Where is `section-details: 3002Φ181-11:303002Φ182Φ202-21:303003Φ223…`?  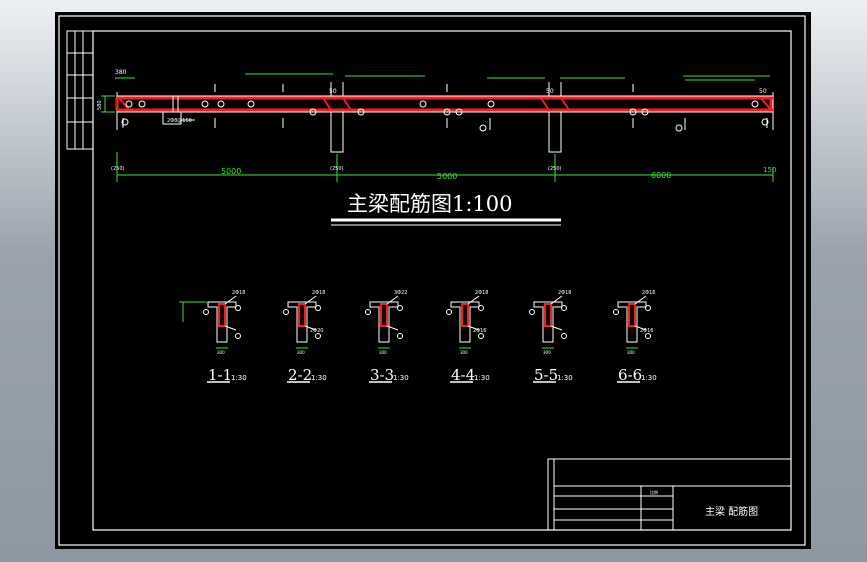
section-details: 3002Φ181-11:303002Φ182Φ202-21:303003Φ223… is located at coordinates (418, 337).